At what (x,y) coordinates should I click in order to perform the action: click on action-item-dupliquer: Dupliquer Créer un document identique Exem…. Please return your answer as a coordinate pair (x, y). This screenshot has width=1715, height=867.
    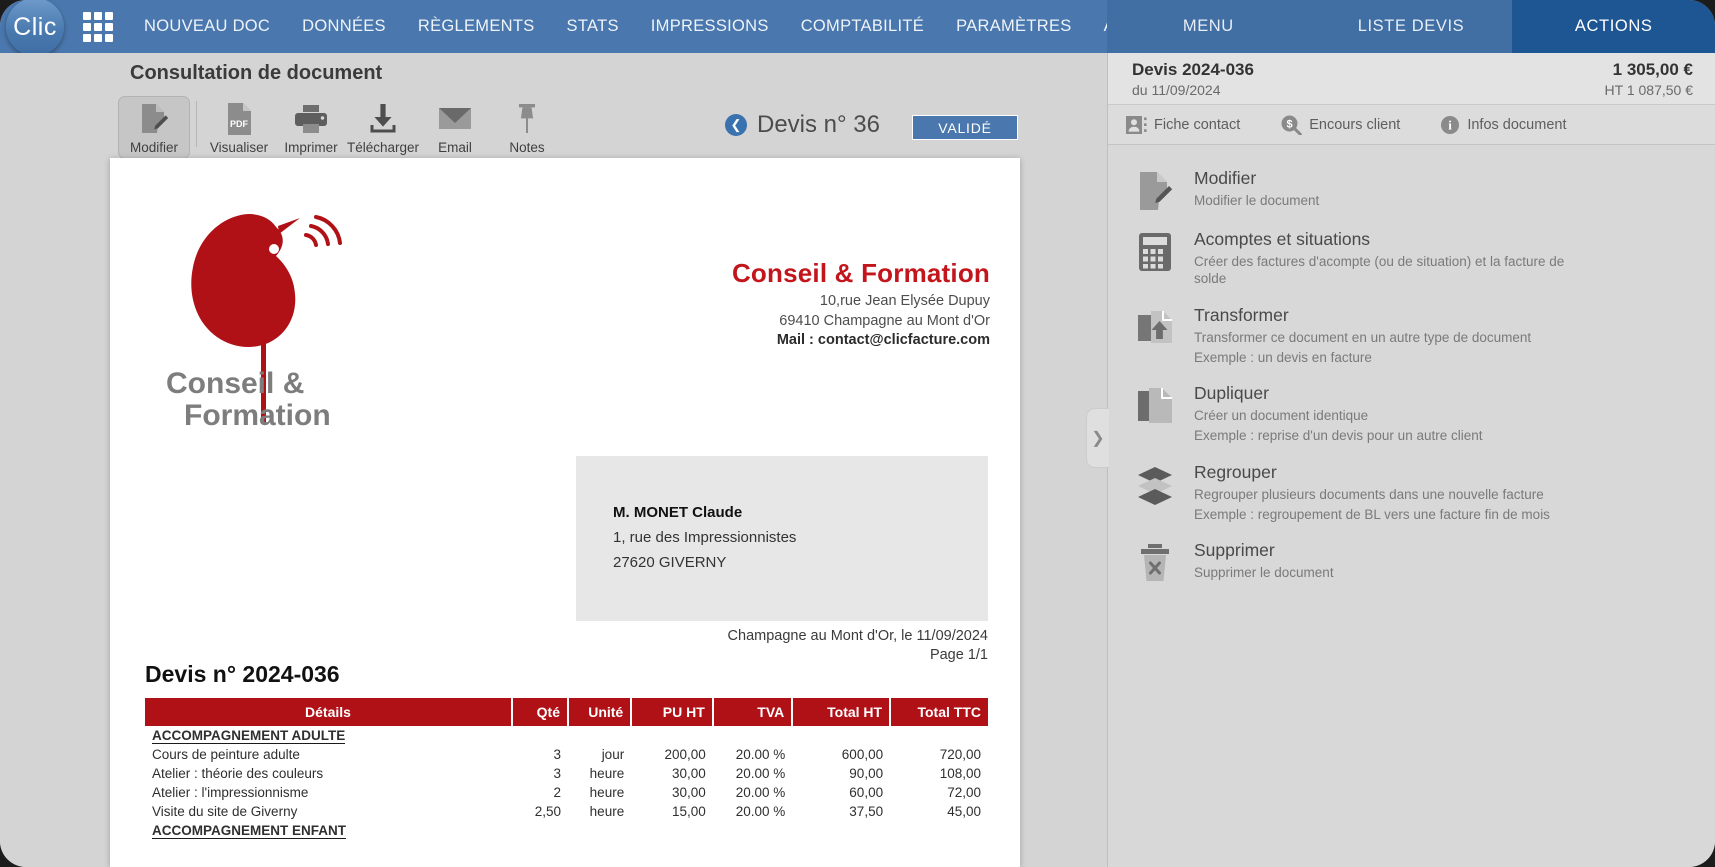
    Looking at the image, I should click on (1411, 415).